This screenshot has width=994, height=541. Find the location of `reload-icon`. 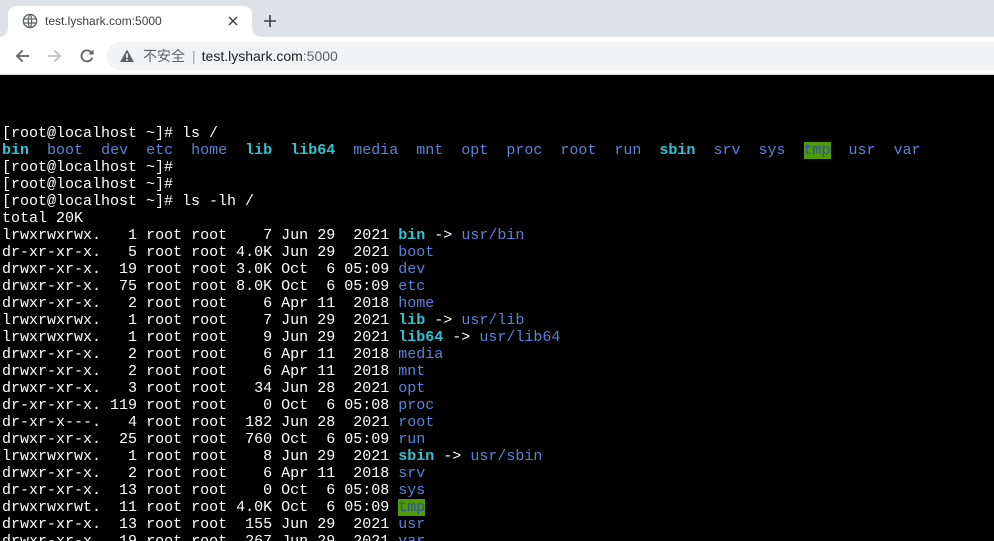

reload-icon is located at coordinates (87, 56).